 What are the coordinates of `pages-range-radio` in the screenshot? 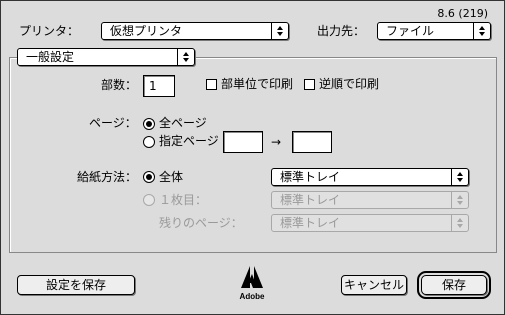 It's located at (149, 142).